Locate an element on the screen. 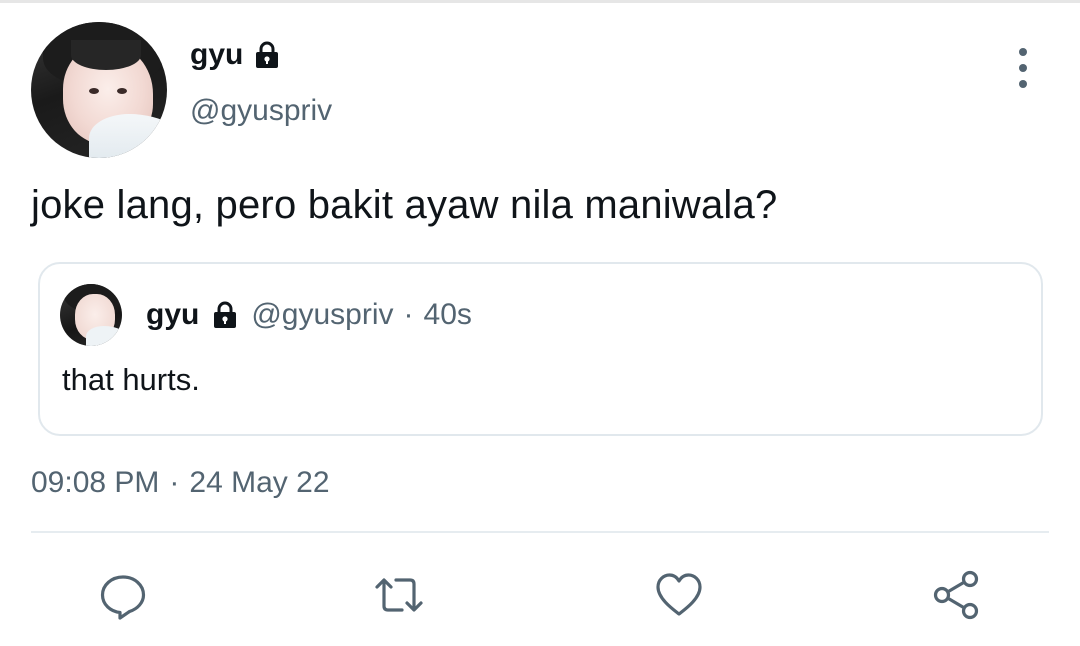 Image resolution: width=1080 pixels, height=646 pixels. quoted-author-name: gyu is located at coordinates (173, 314).